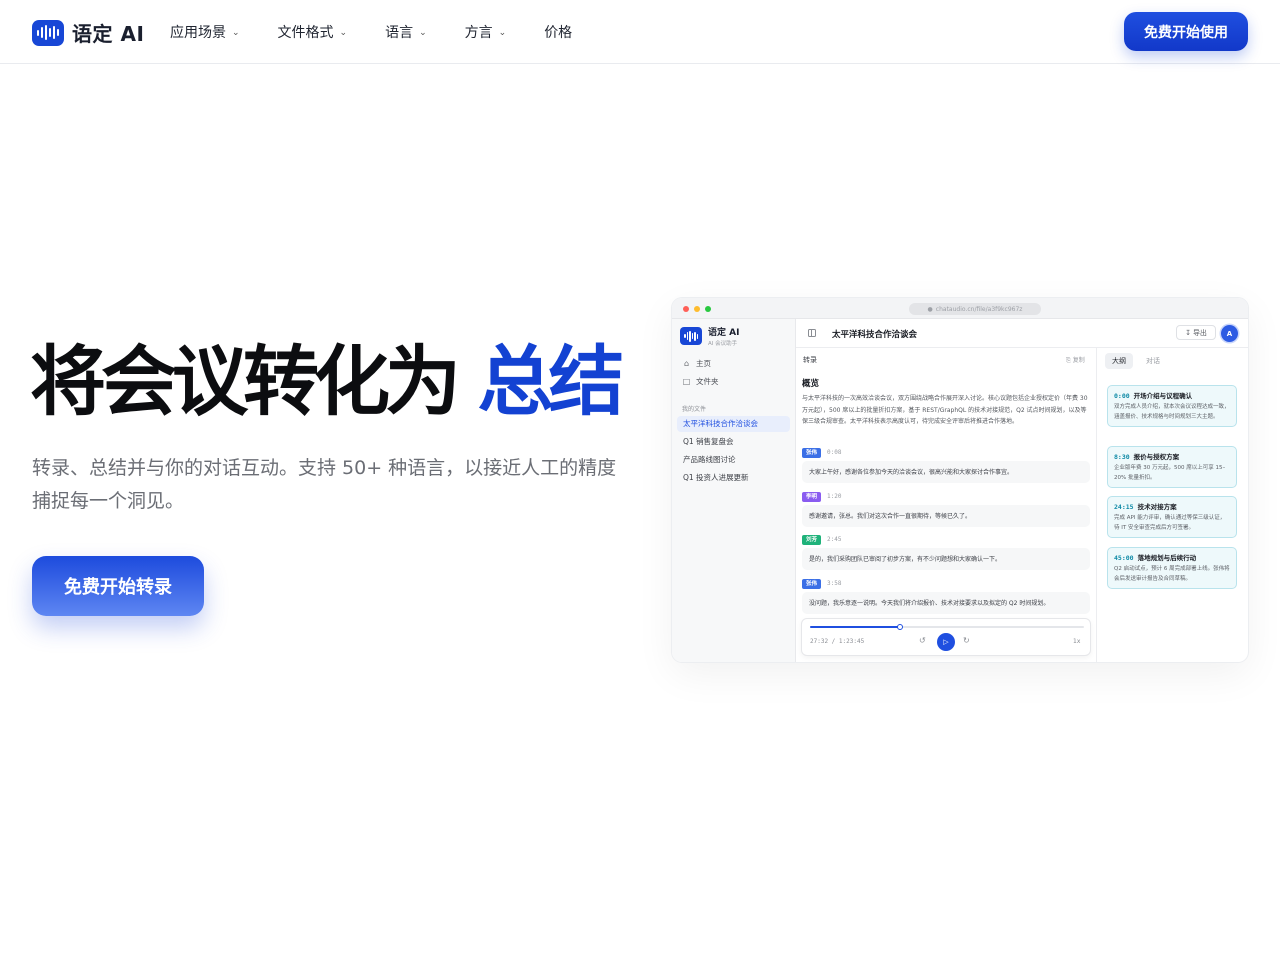  What do you see at coordinates (812, 540) in the screenshot?
I see `speaker-tag: 刘芳` at bounding box center [812, 540].